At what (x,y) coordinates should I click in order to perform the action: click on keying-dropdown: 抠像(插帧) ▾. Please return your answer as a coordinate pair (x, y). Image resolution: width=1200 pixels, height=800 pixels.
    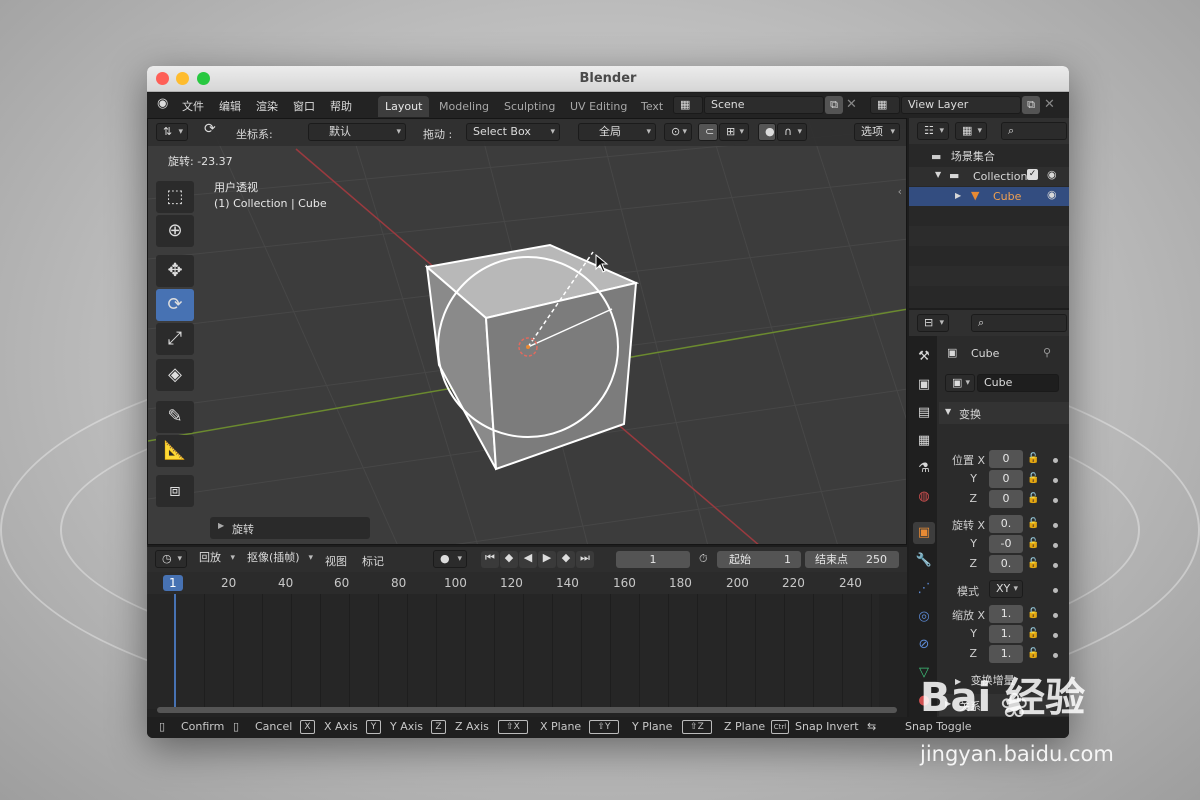
    Looking at the image, I should click on (279, 559).